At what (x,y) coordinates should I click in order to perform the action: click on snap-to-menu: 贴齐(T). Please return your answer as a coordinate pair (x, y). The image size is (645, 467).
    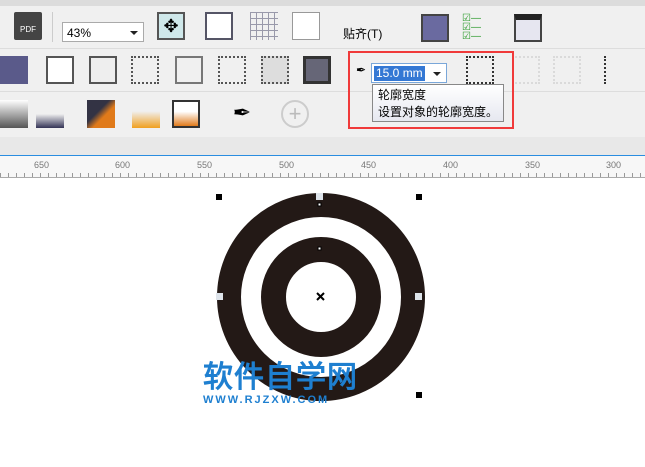
    Looking at the image, I should click on (362, 33).